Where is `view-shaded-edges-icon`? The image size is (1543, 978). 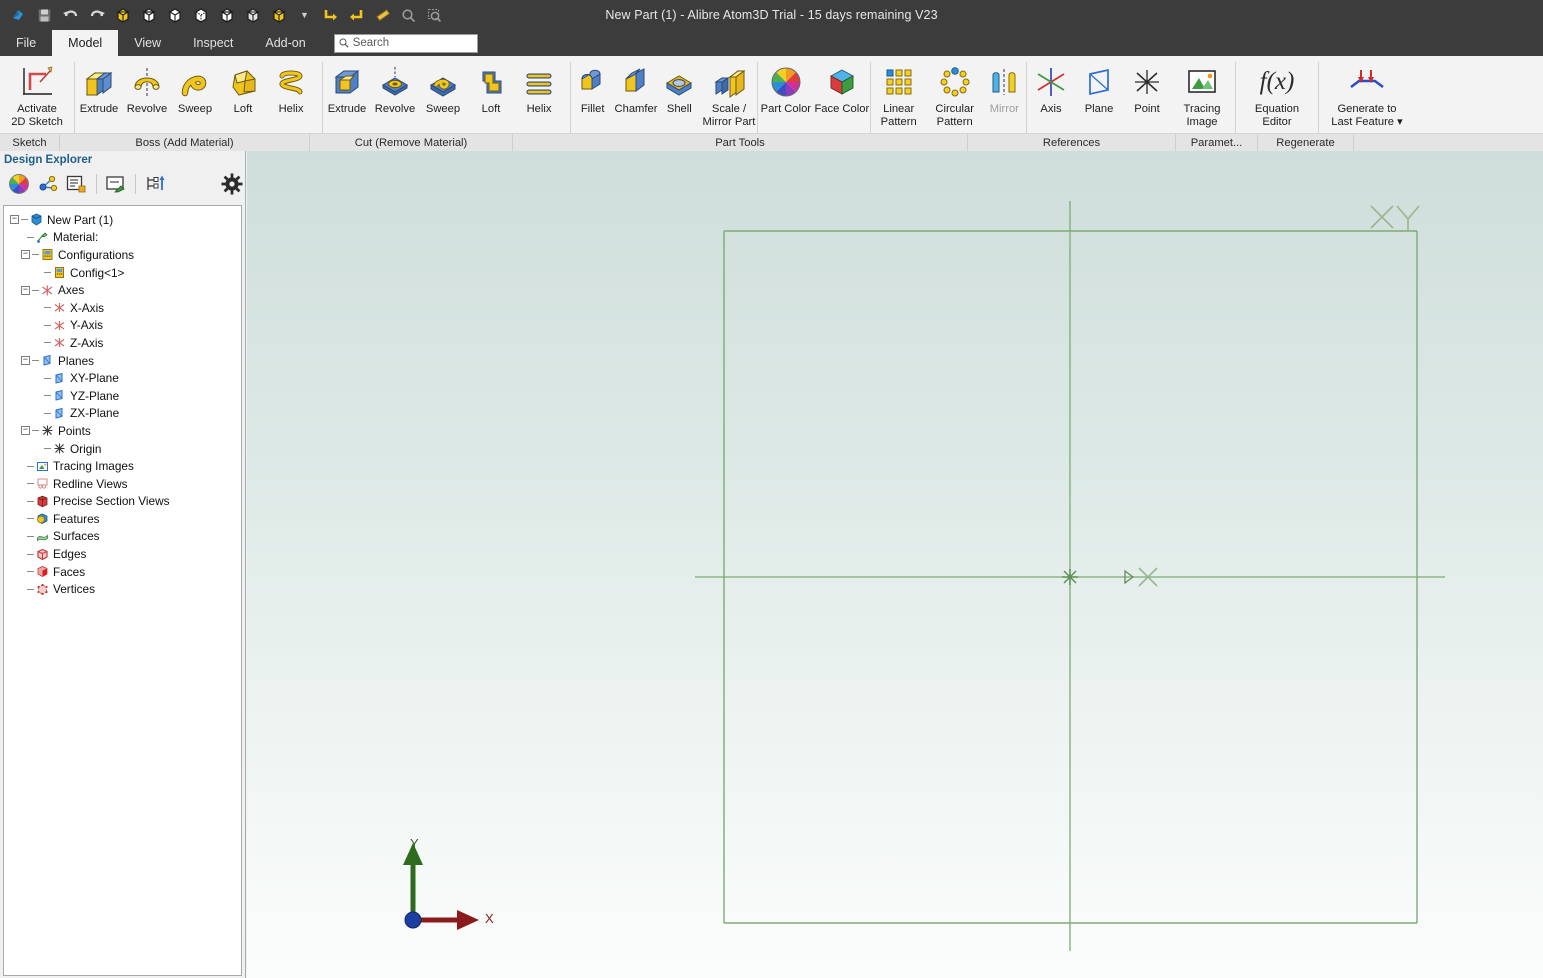
view-shaded-edges-icon is located at coordinates (148, 15).